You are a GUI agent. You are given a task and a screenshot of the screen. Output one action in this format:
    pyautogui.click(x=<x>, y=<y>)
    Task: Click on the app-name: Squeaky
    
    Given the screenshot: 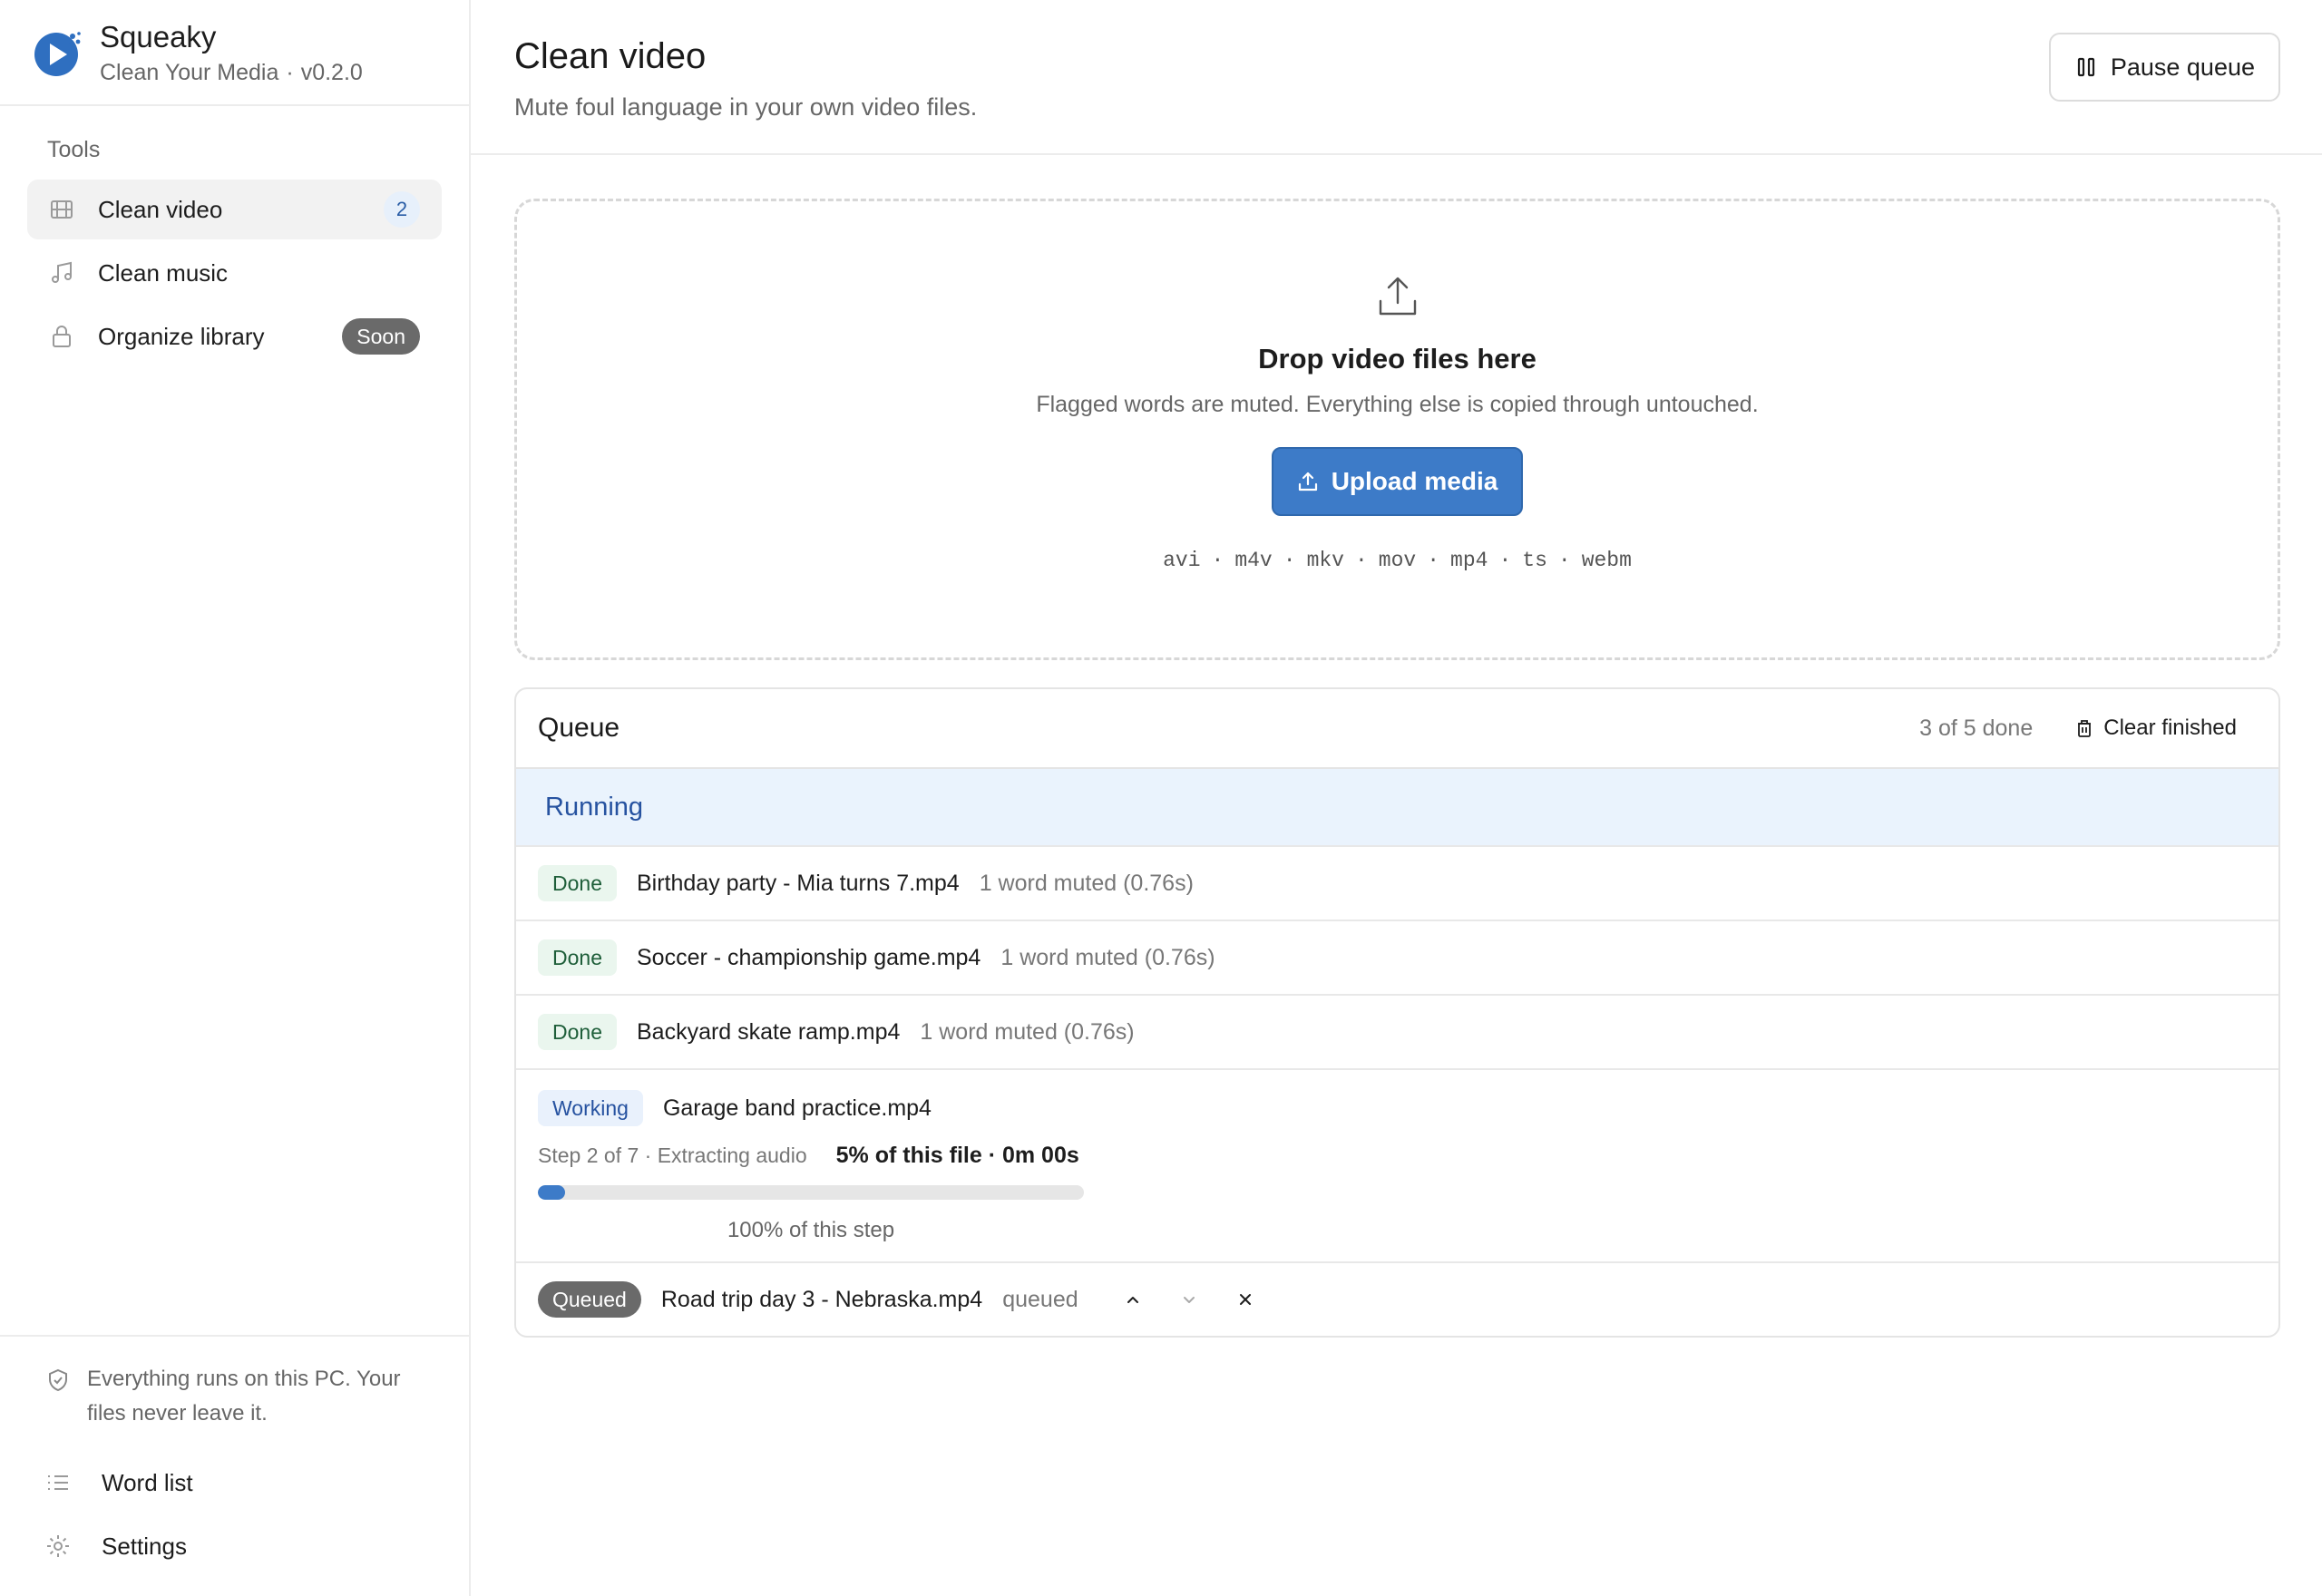 What is the action you would take?
    pyautogui.click(x=158, y=37)
    